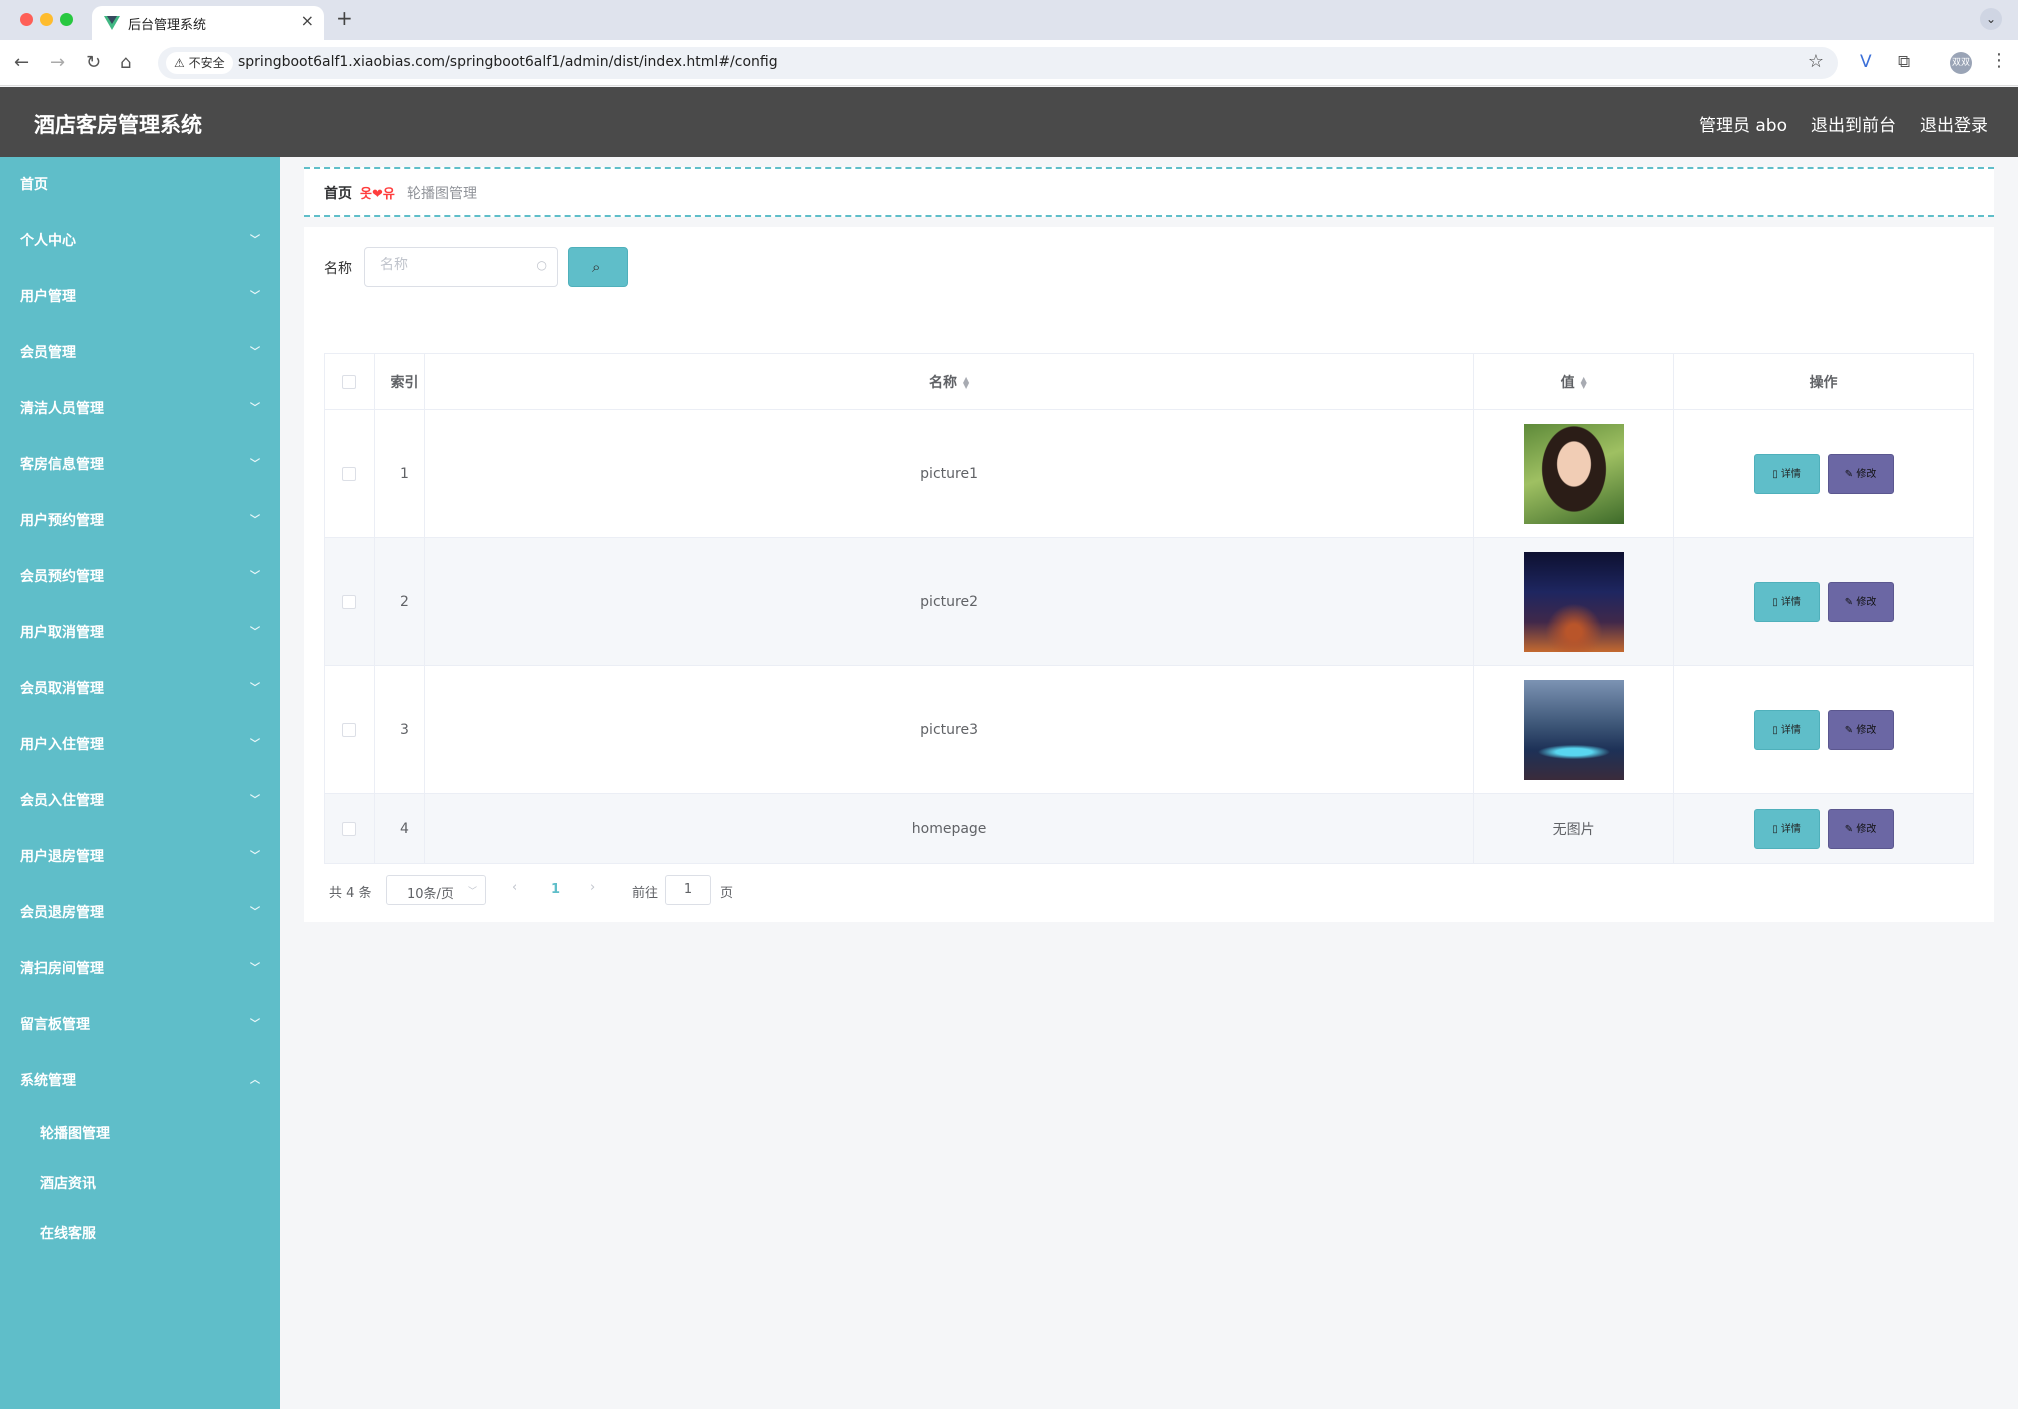 The image size is (2018, 1409). I want to click on search-button: ⌕, so click(598, 267).